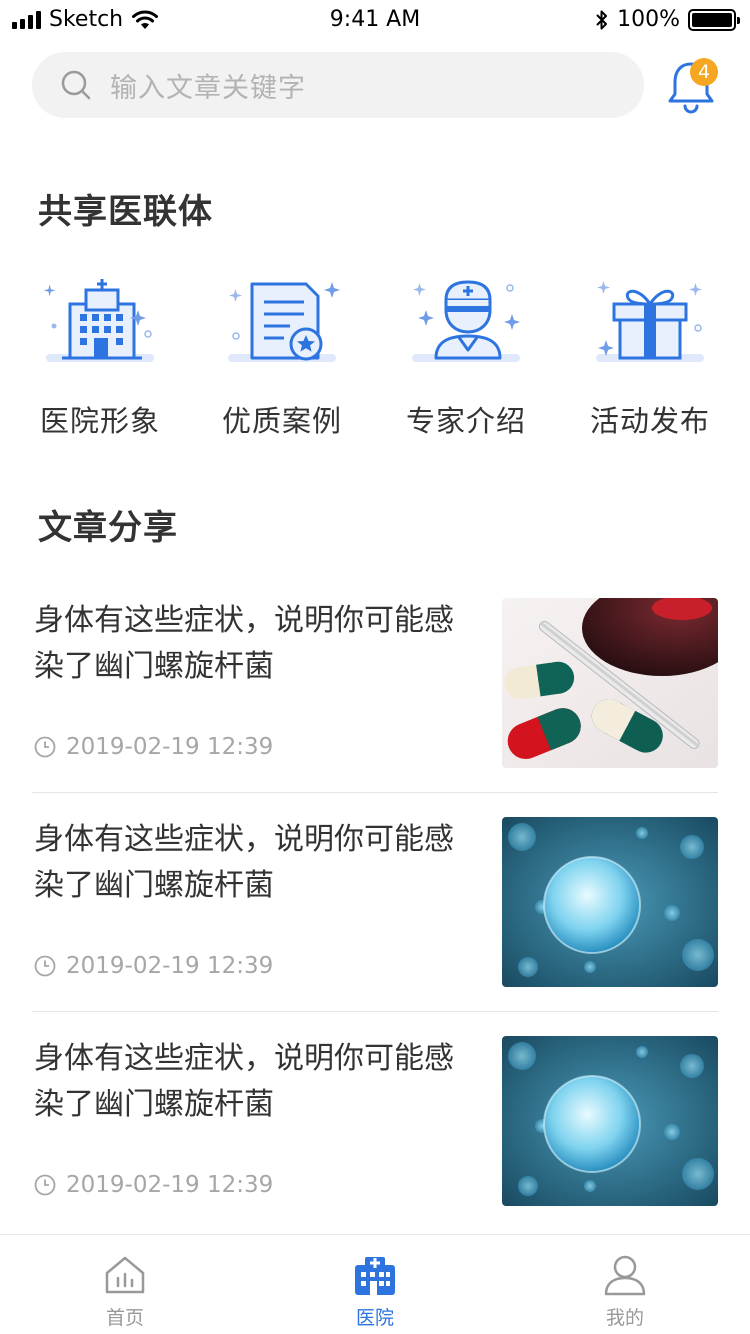 The image size is (750, 1334). Describe the element at coordinates (375, 20) in the screenshot. I see `status-bar: Sketch 9:41 AM 100%` at that location.